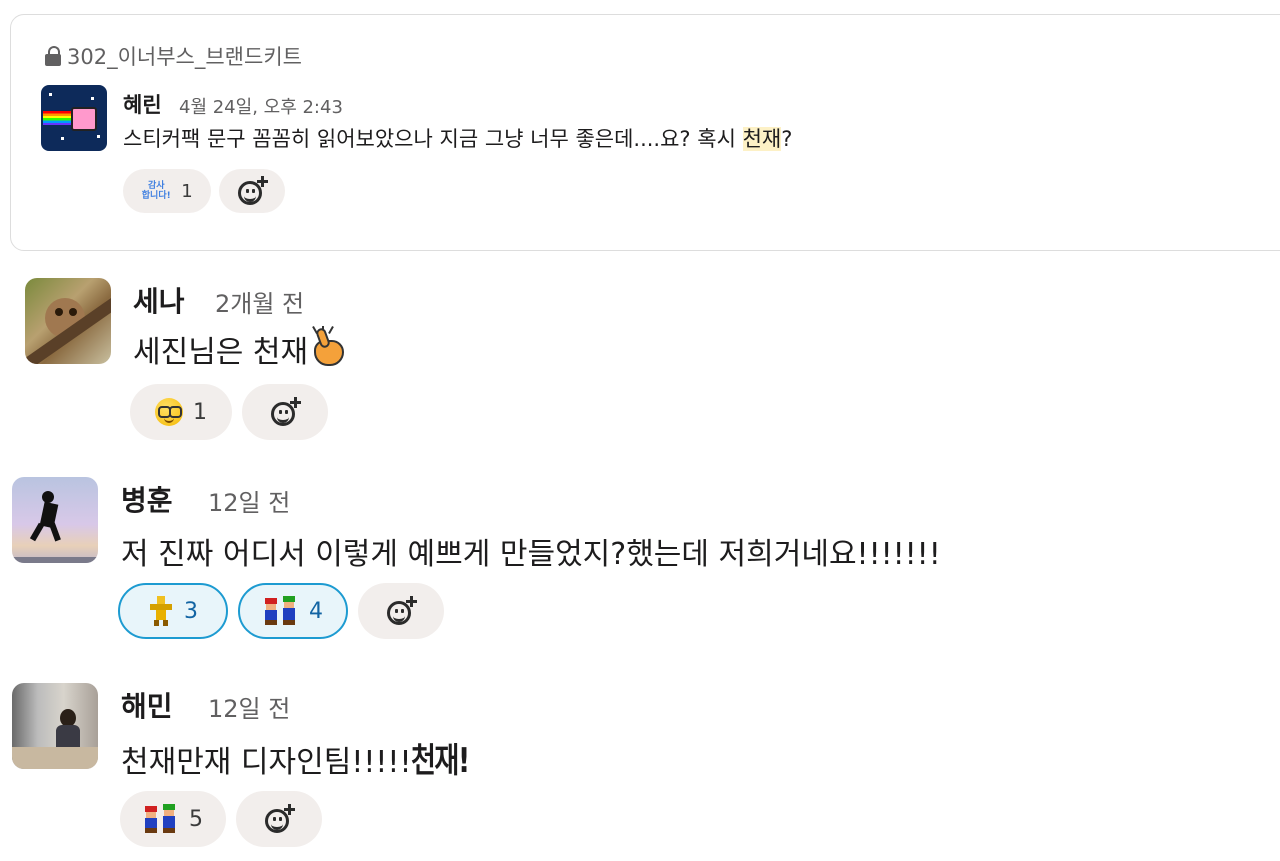 Image resolution: width=1280 pixels, height=861 pixels. Describe the element at coordinates (191, 611) in the screenshot. I see `reaction-count: 3` at that location.